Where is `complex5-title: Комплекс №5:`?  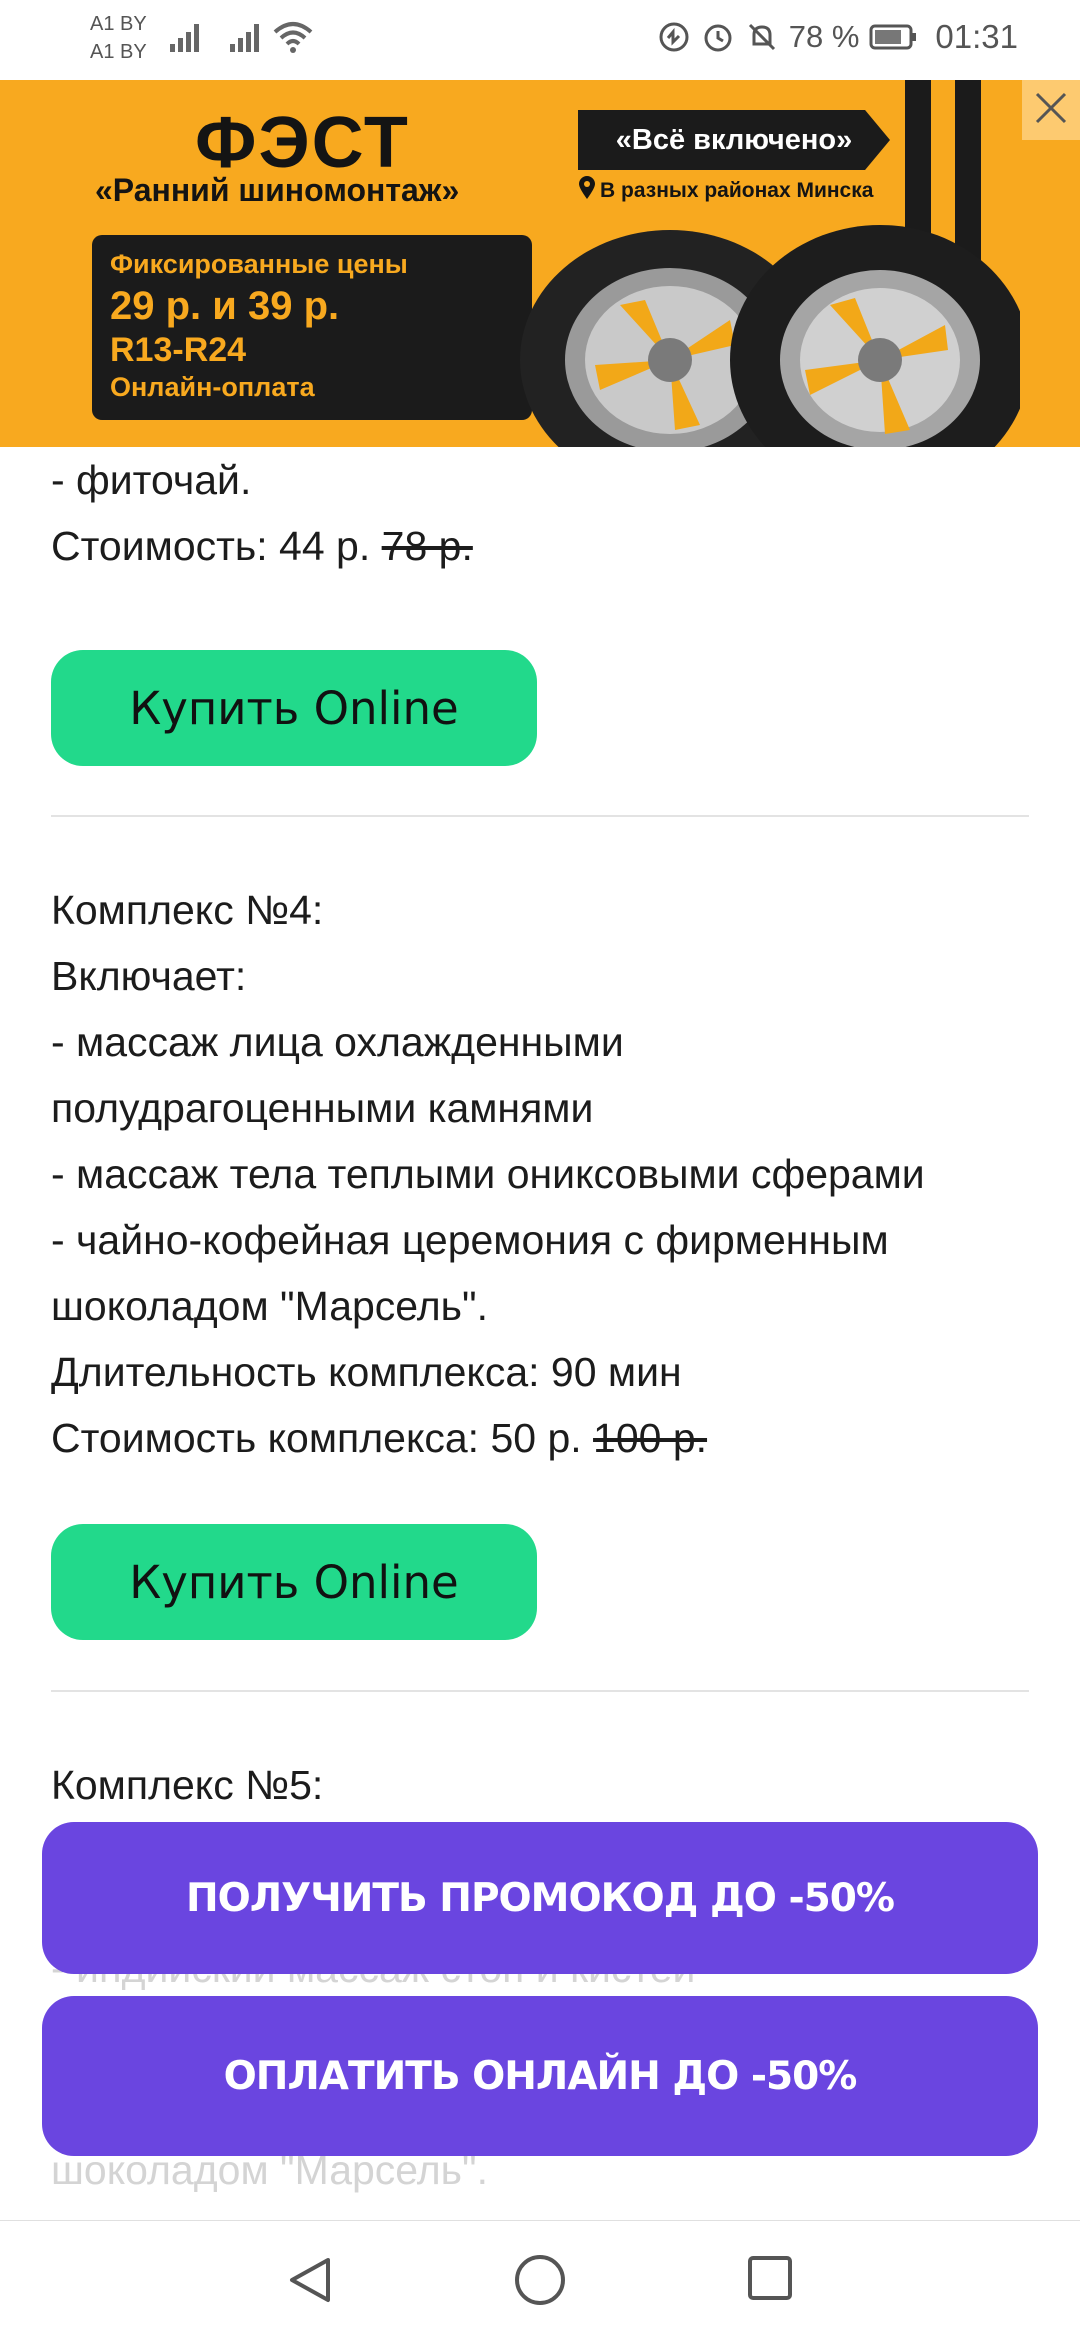 complex5-title: Комплекс №5: is located at coordinates (187, 1785).